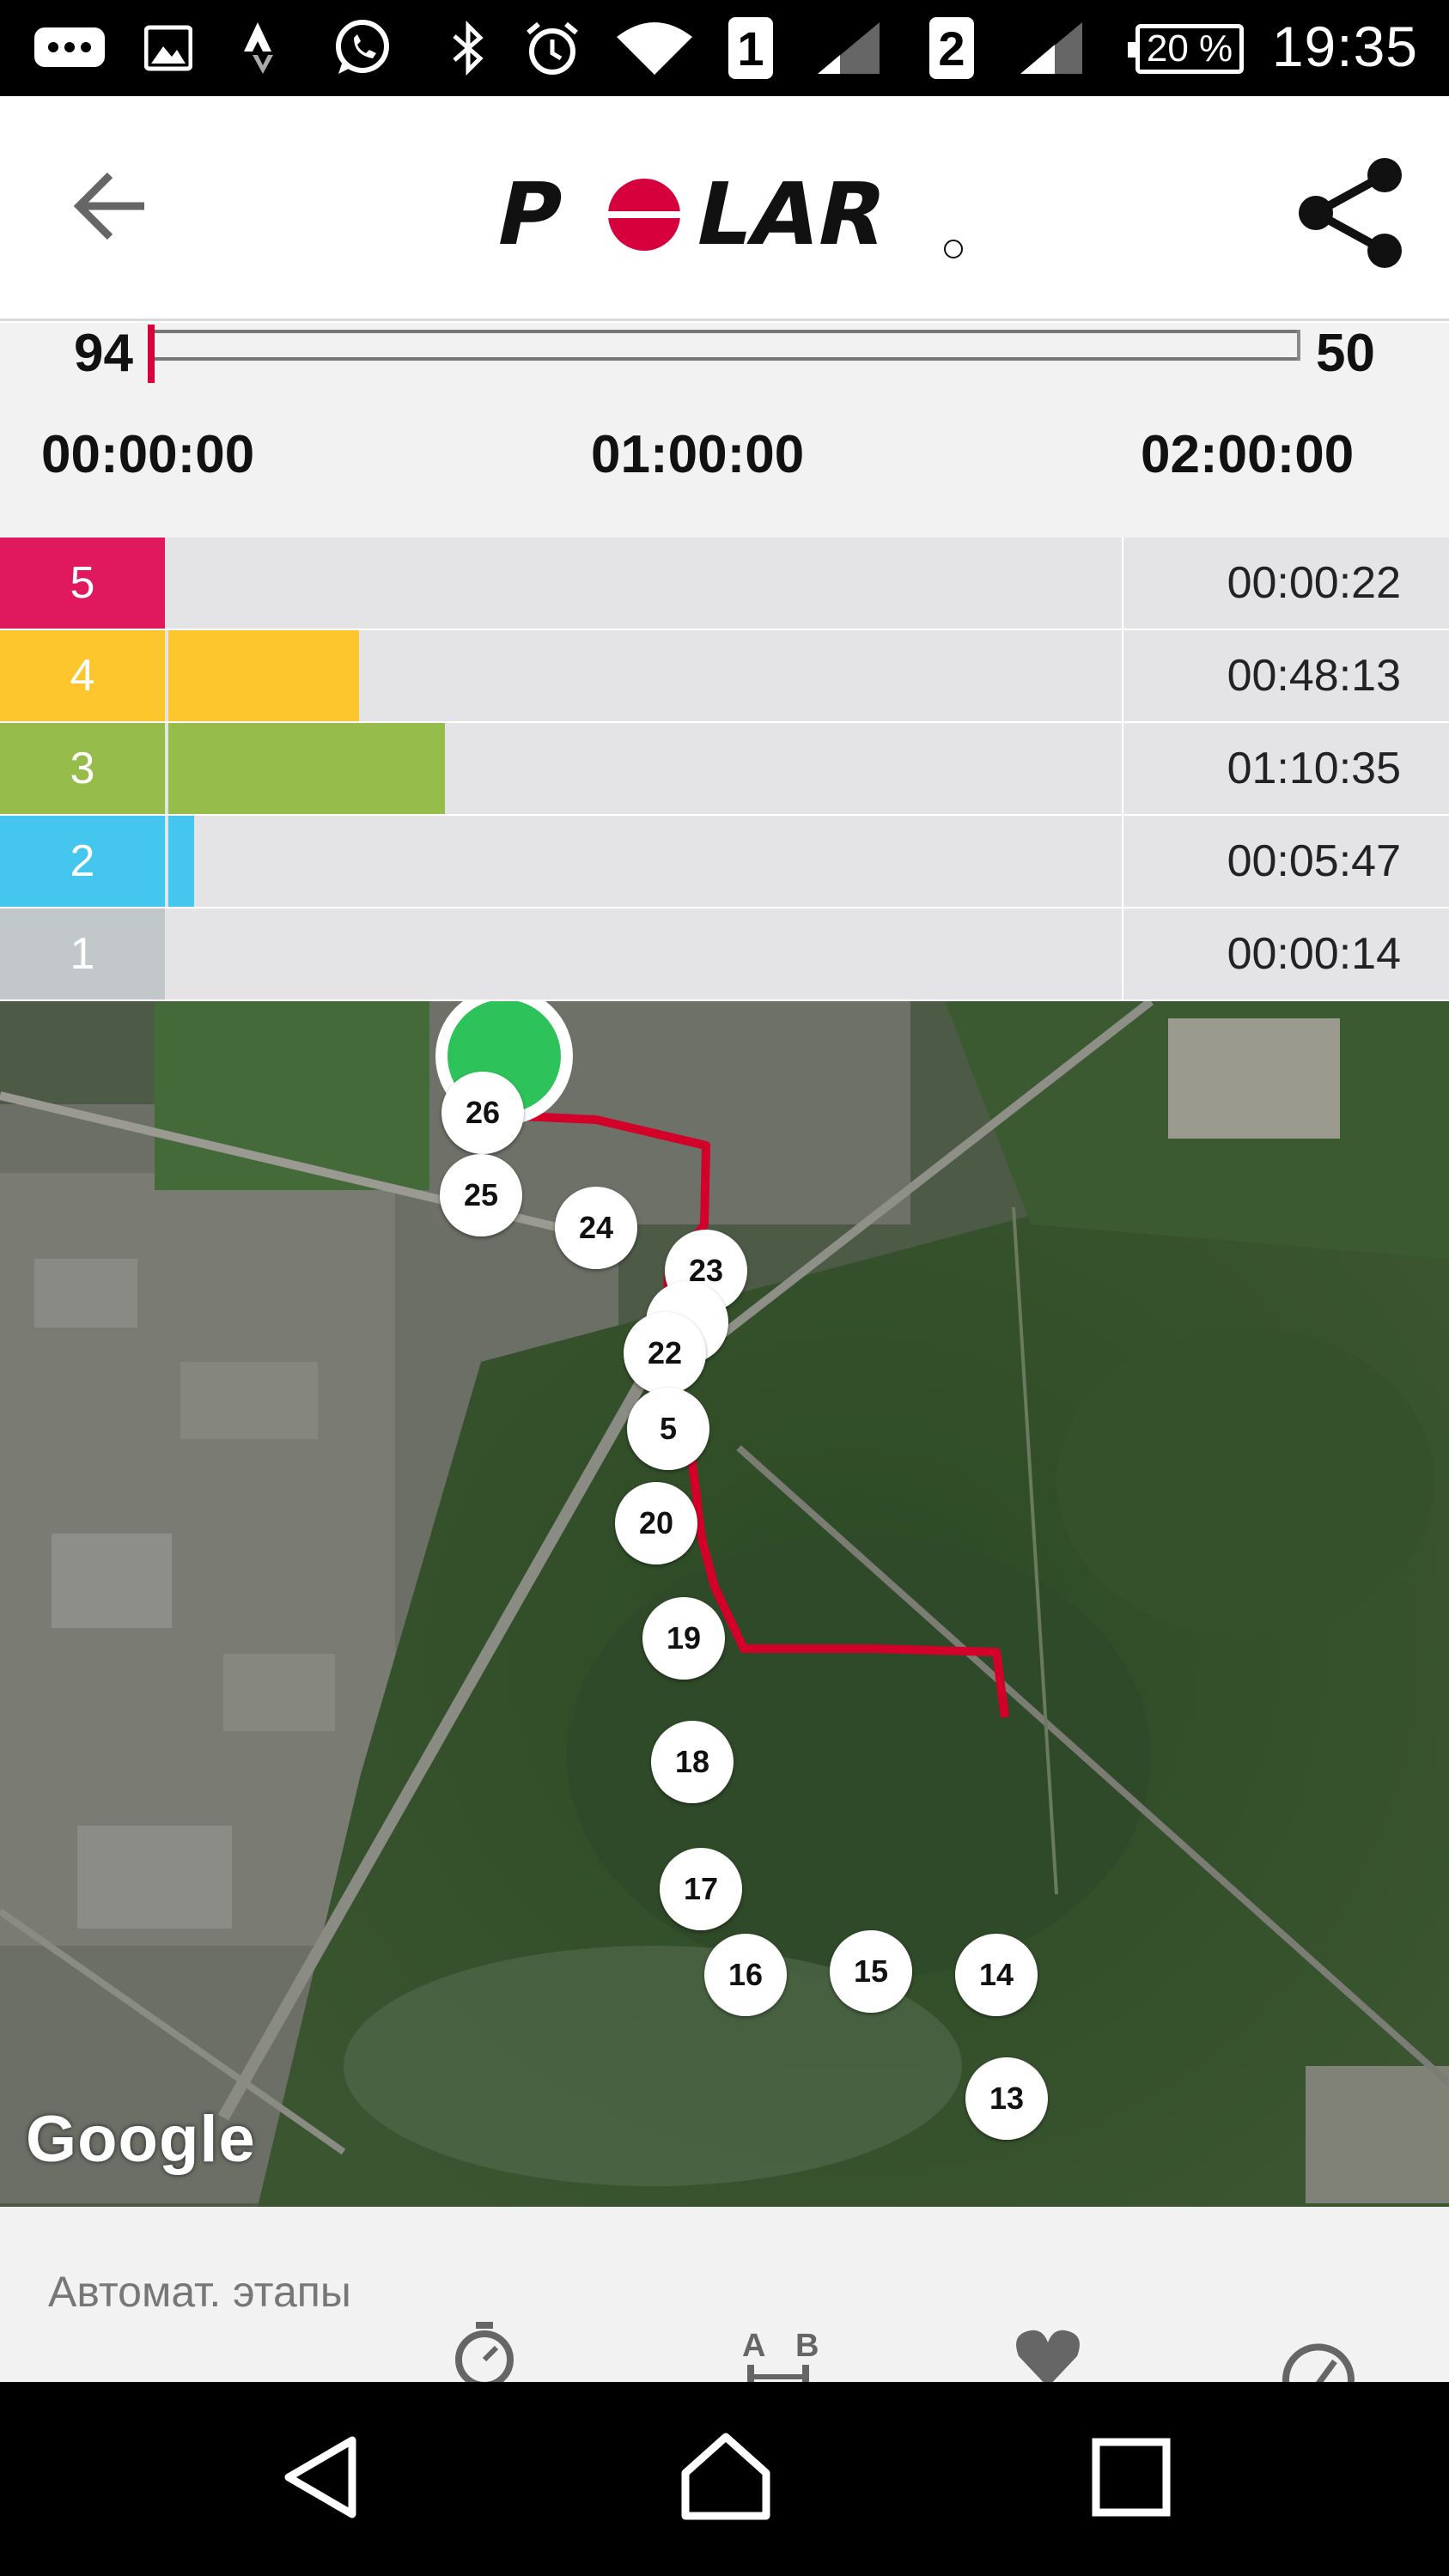  Describe the element at coordinates (724, 676) in the screenshot. I see `zone-row-4: 4 00:48:13` at that location.